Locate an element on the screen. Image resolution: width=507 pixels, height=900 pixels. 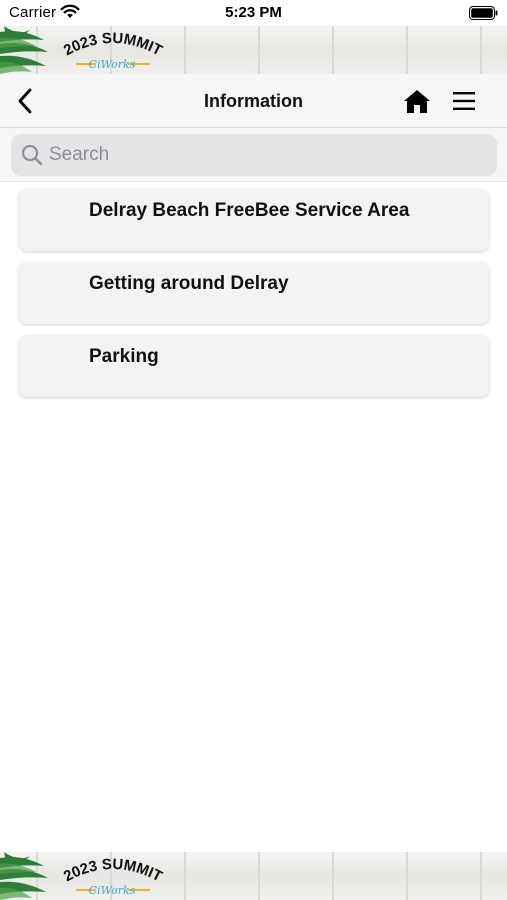
list-item-parking: Parking is located at coordinates (254, 366).